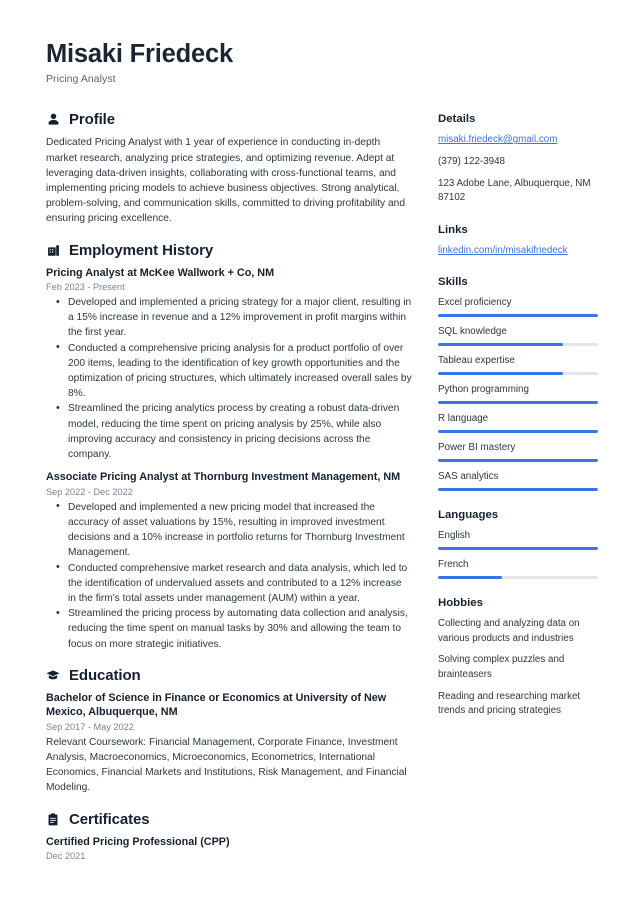  I want to click on phone-text: (379) 122-3948, so click(471, 161).